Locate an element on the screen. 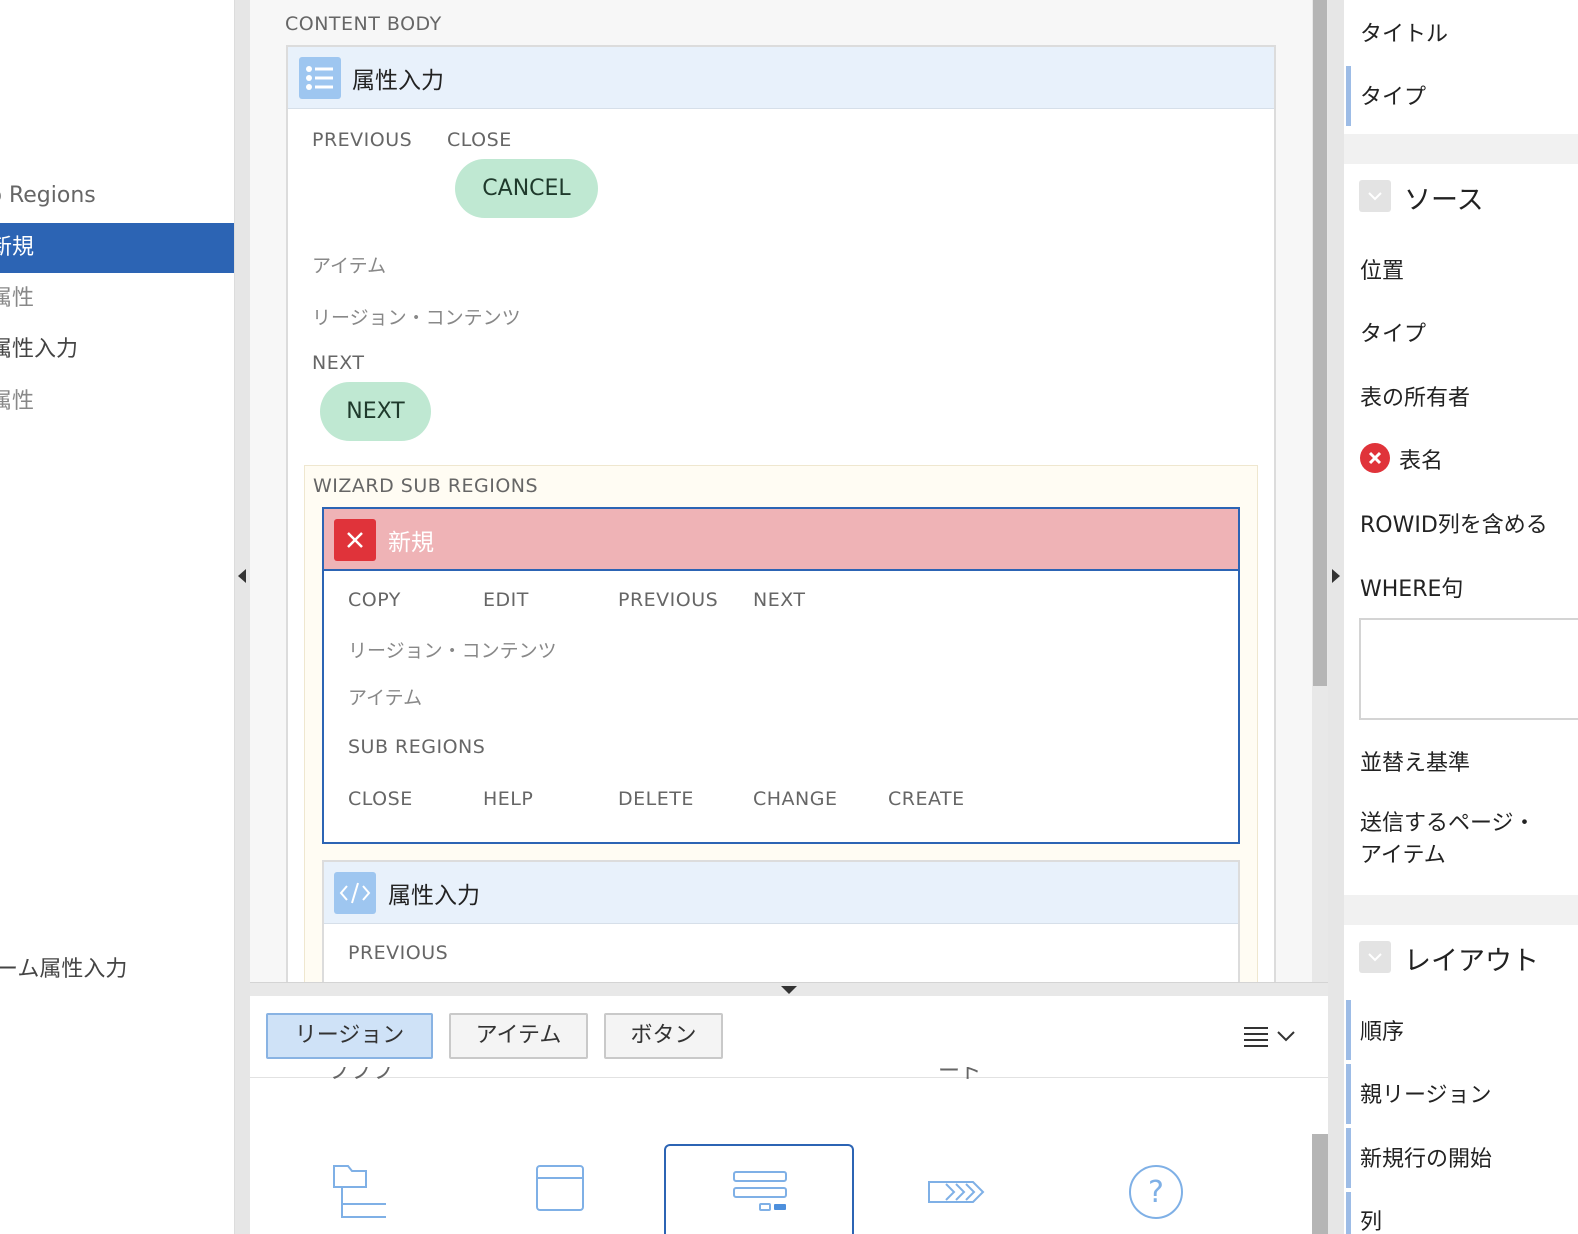  prop-page-items-to-submit: 送信するページ・ アイテム is located at coordinates (1448, 840).